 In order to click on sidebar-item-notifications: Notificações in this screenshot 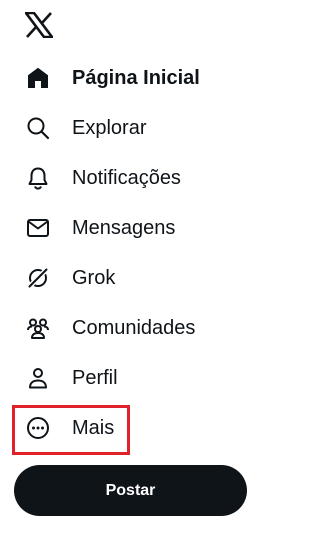, I will do `click(134, 178)`.